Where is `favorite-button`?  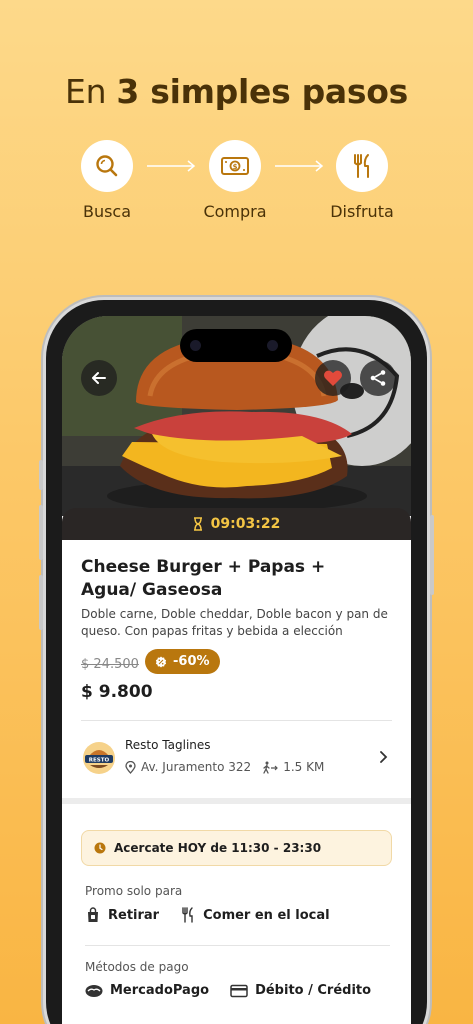
favorite-button is located at coordinates (333, 378).